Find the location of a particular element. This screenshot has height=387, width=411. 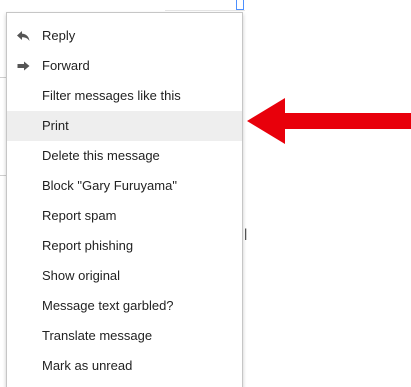

menu-item-label: Filter messages like this is located at coordinates (111, 95).